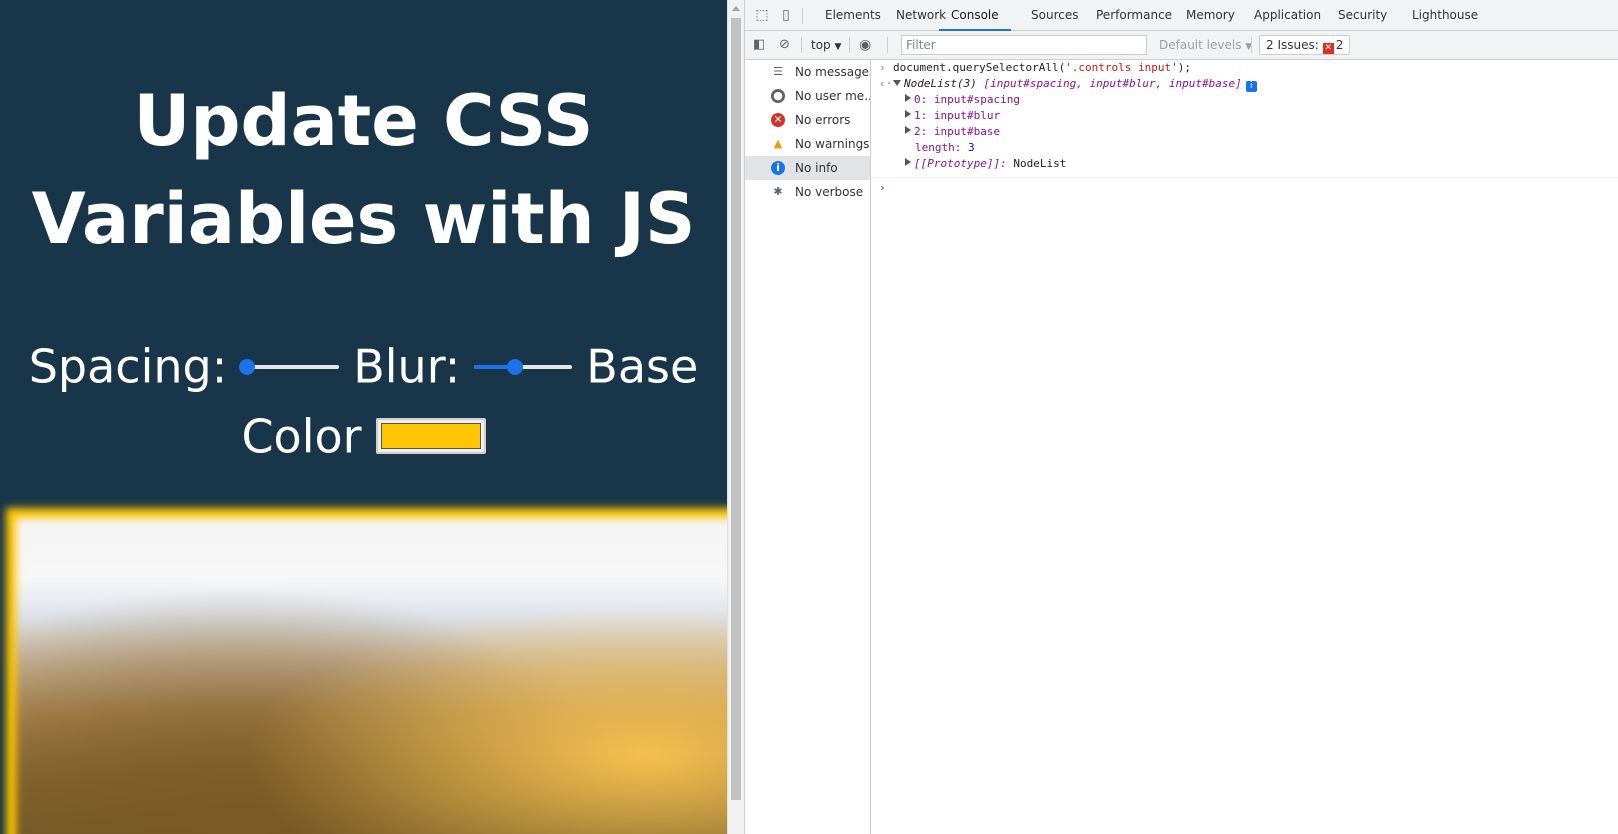 The width and height of the screenshot is (1618, 834). I want to click on slider-track, so click(290, 366).